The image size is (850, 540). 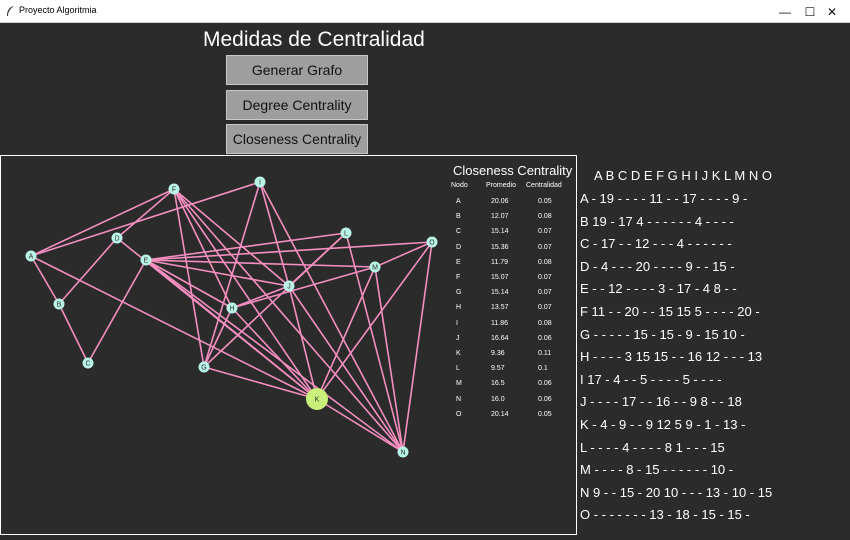 I want to click on matrix-row: K - 4 - 9 - - 9 12 5 9 - 1 - 13 -, so click(x=663, y=424).